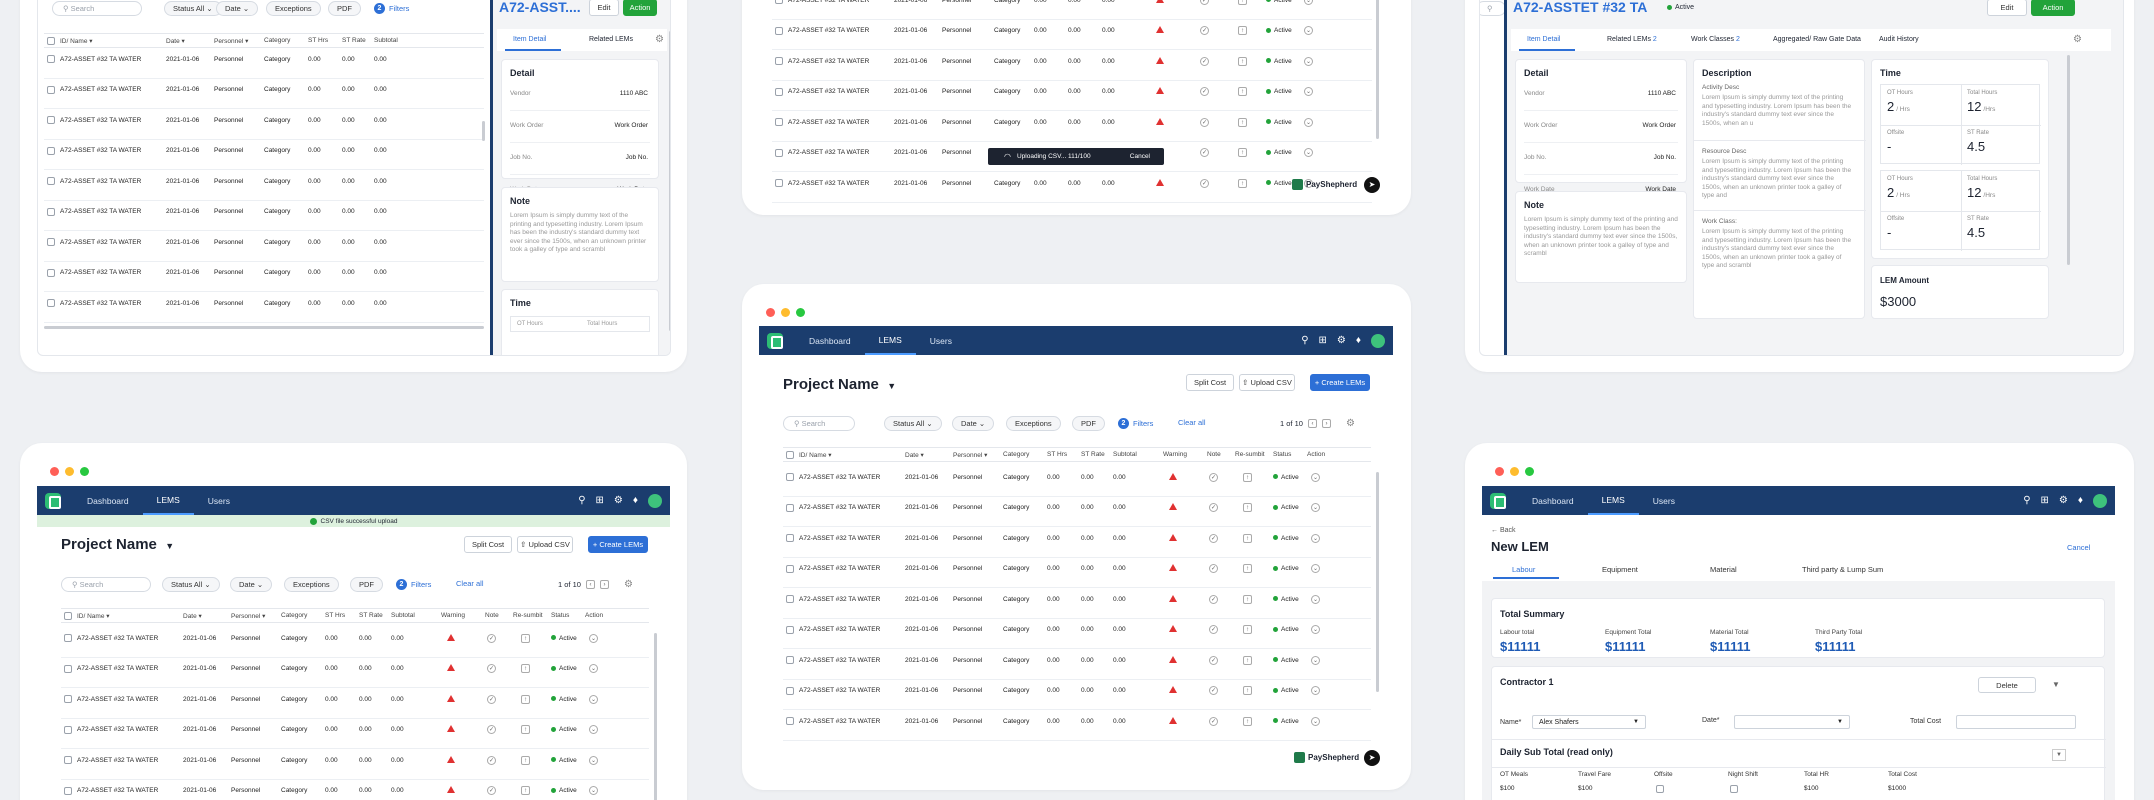  Describe the element at coordinates (1589, 722) in the screenshot. I see `name-select: Alex Shafers ▼` at that location.